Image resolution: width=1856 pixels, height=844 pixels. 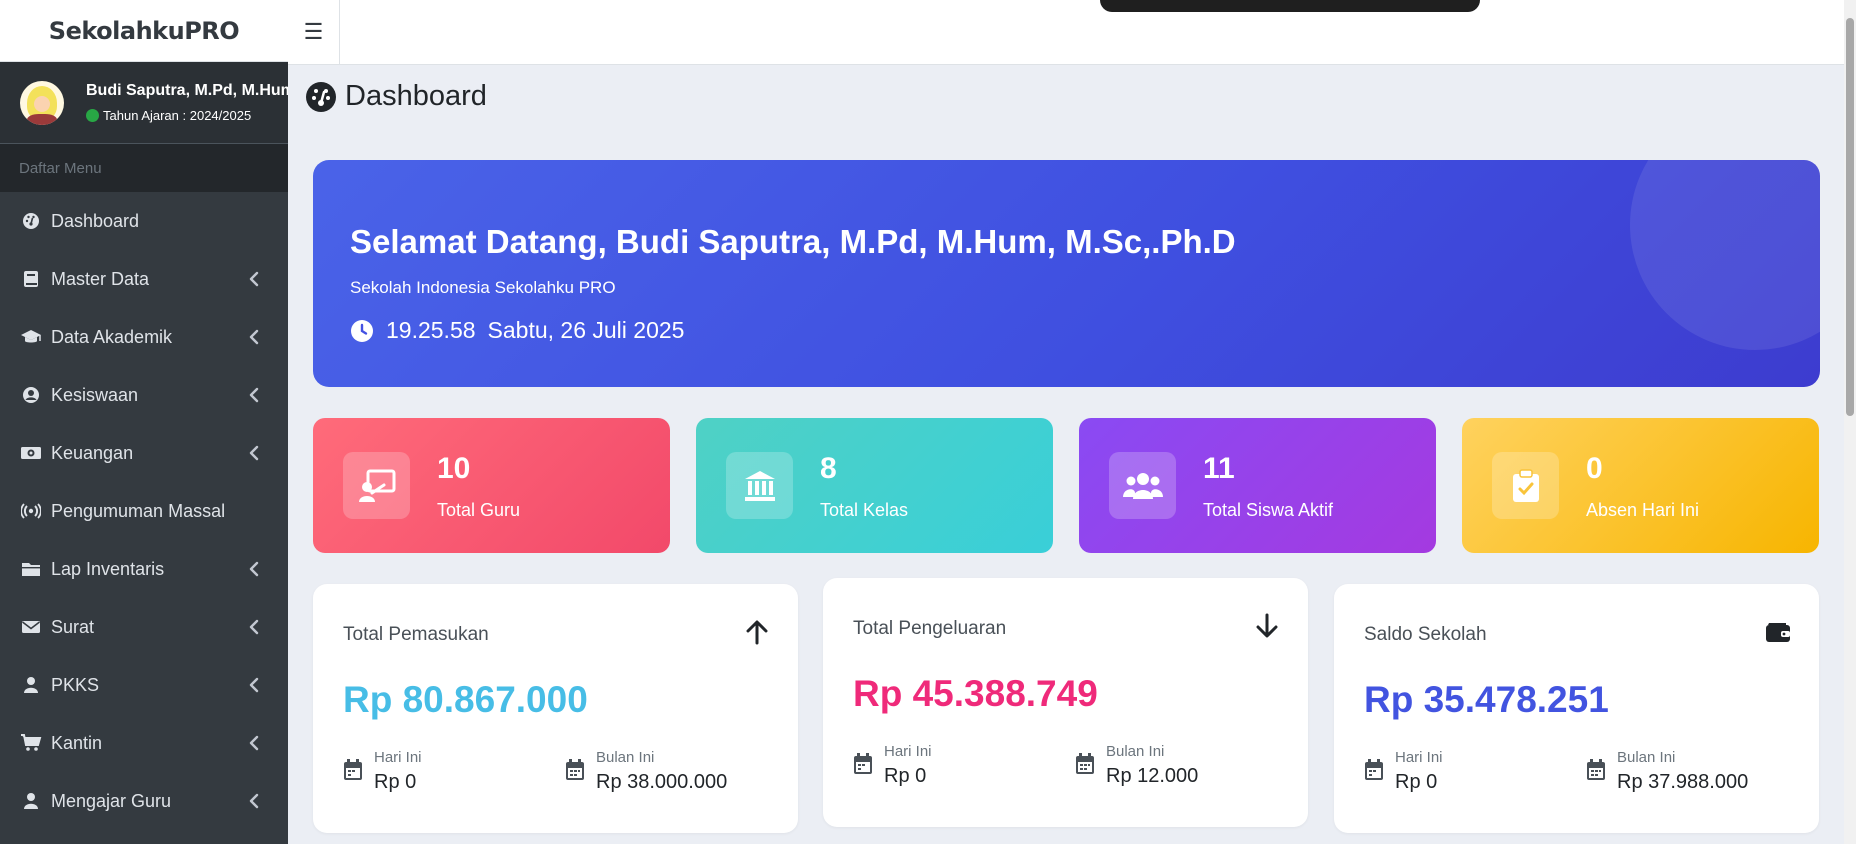 I want to click on page-title: Dashboard, so click(x=396, y=96).